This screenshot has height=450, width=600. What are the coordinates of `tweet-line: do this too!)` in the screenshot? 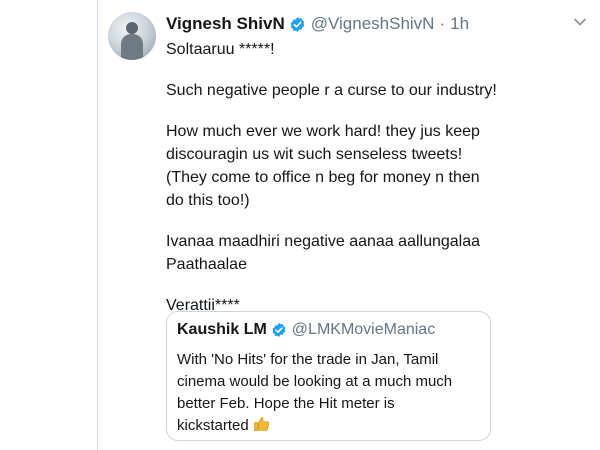 It's located at (208, 200).